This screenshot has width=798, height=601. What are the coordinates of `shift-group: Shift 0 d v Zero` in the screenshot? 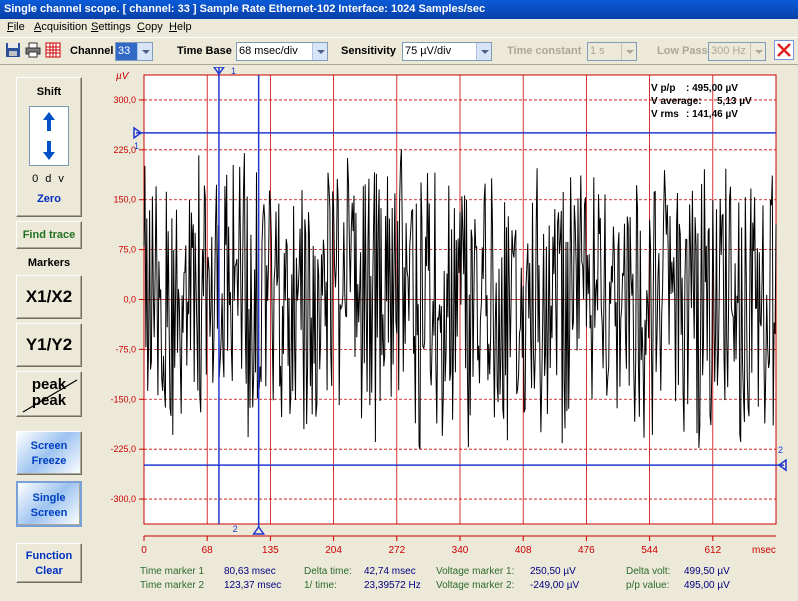 It's located at (49, 147).